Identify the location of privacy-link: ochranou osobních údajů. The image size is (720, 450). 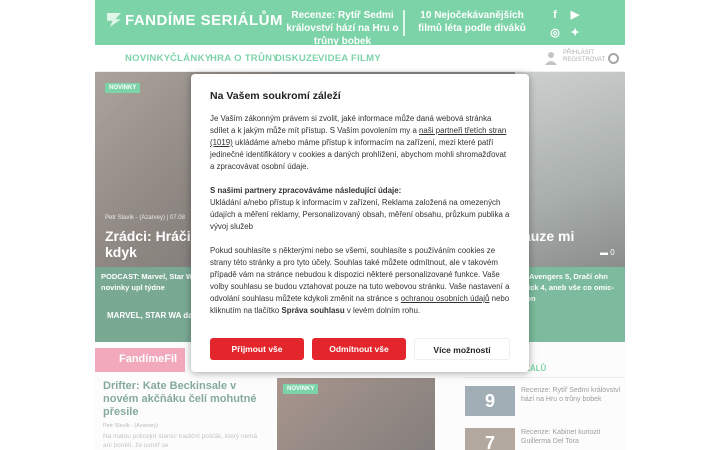
(445, 298).